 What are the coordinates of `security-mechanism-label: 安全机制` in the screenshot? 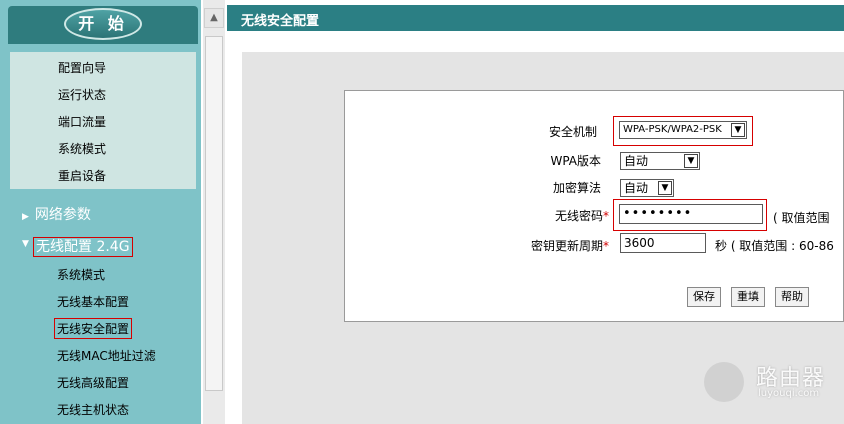 It's located at (572, 132).